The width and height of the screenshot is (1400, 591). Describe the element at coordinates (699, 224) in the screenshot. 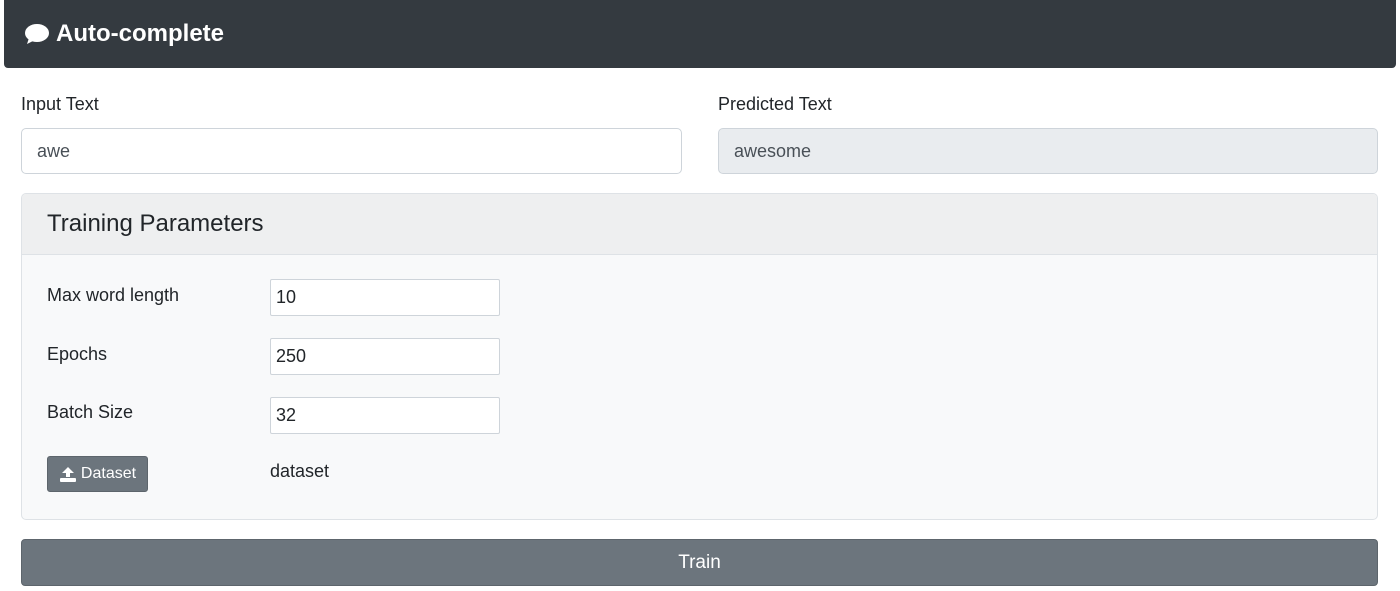

I see `card-header: Training Parameters` at that location.